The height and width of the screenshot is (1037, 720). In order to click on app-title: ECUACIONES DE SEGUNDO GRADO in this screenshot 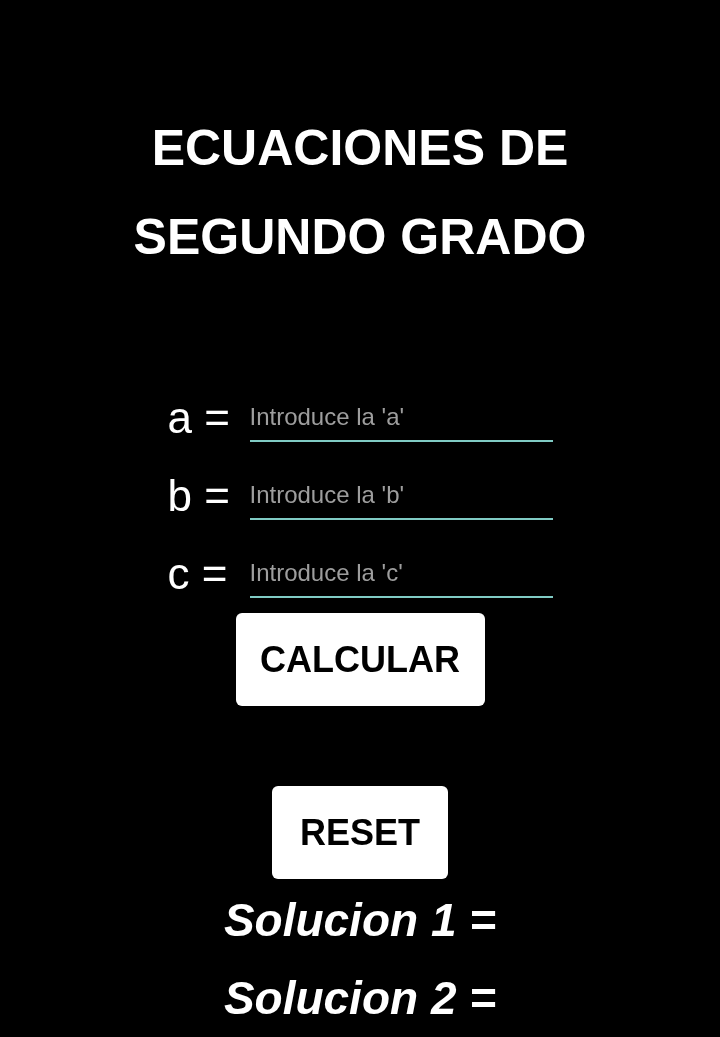, I will do `click(360, 193)`.